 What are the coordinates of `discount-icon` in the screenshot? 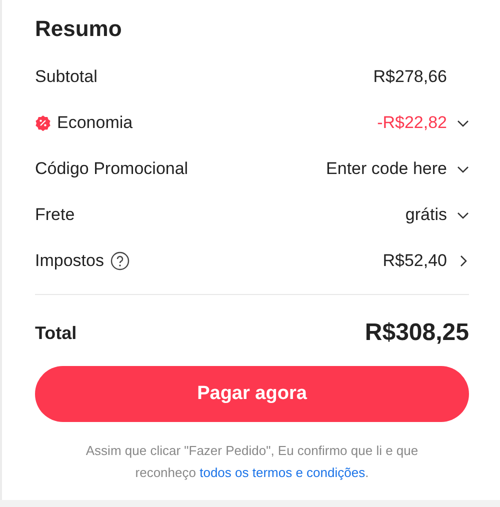 It's located at (43, 123).